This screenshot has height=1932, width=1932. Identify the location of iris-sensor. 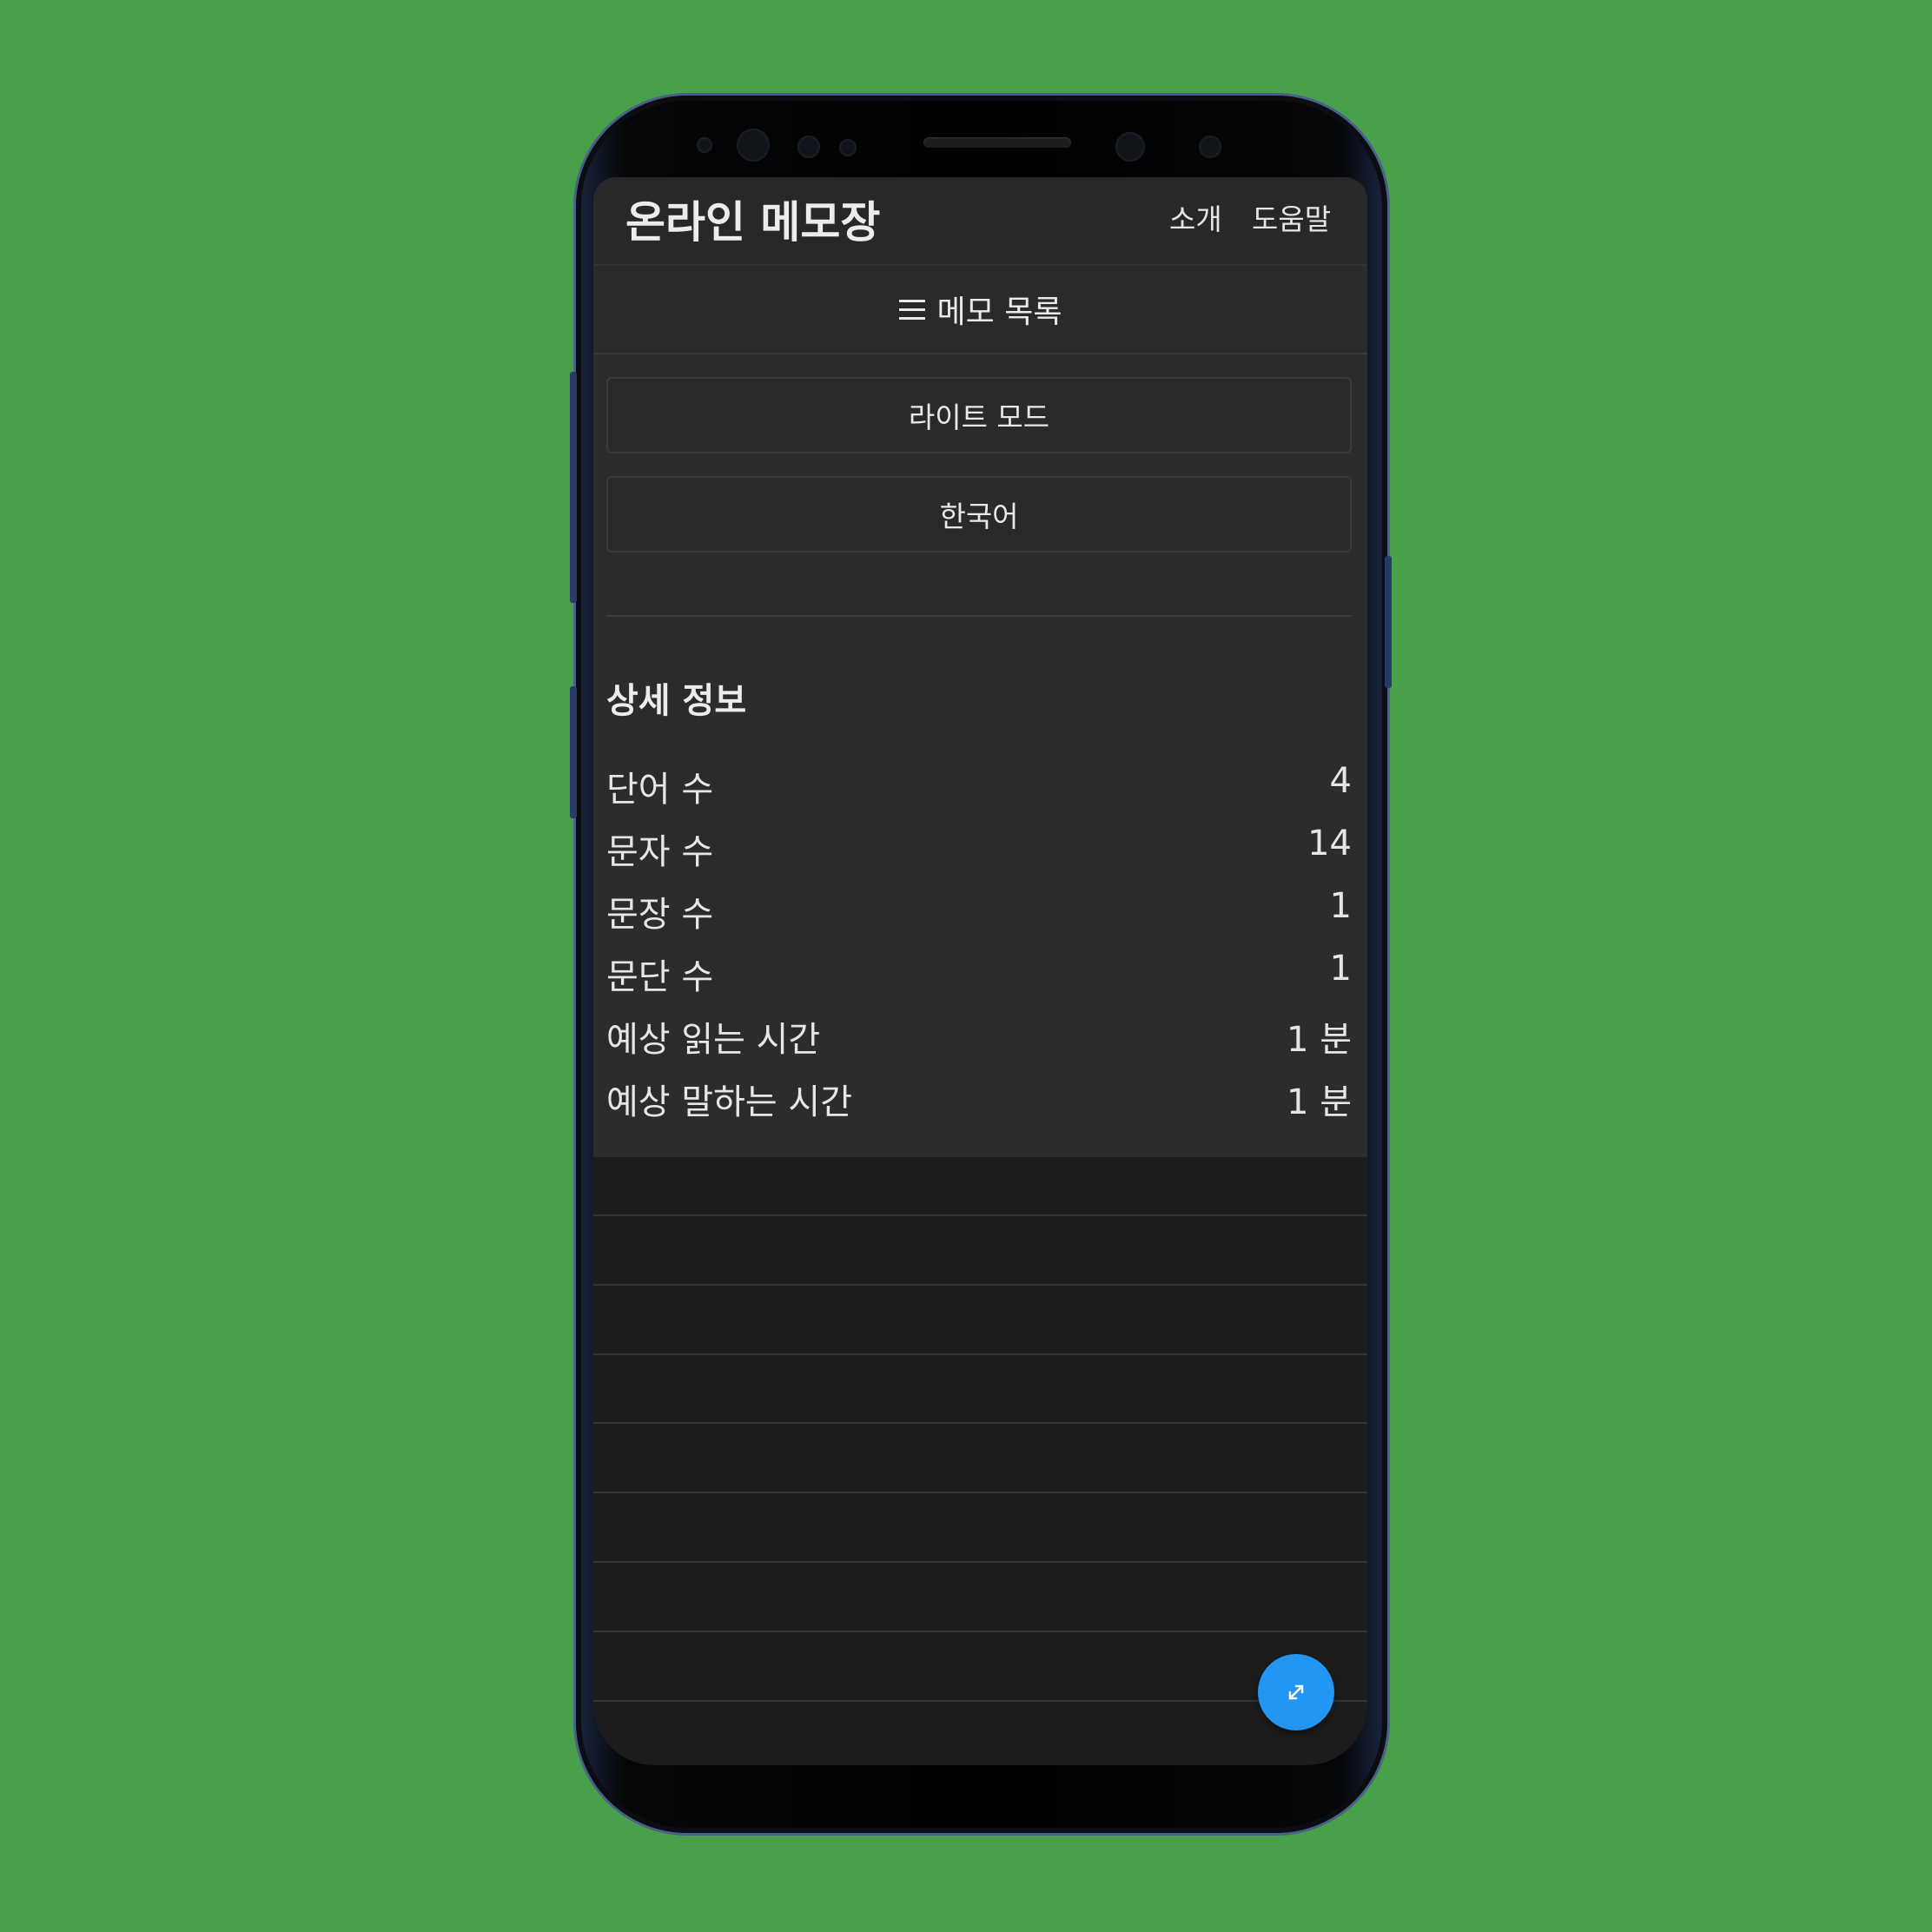
(754, 145).